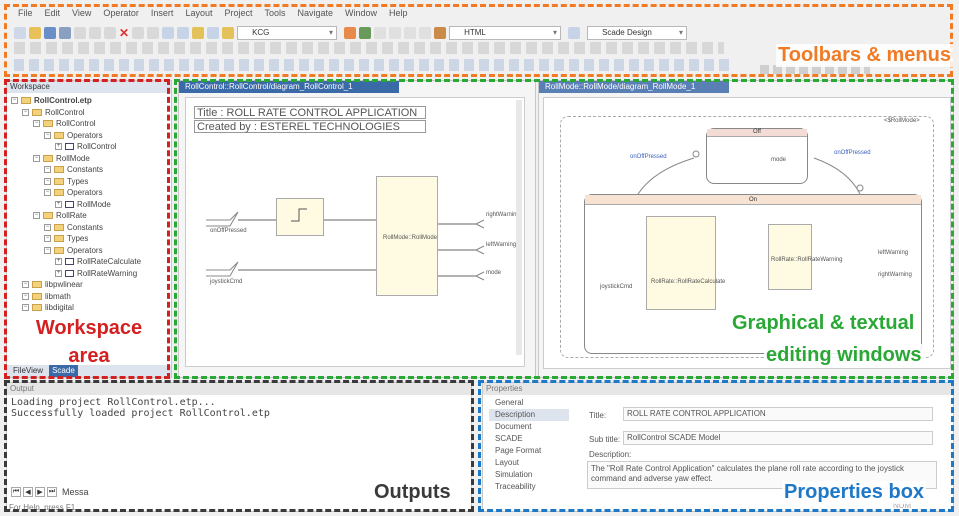  I want to click on save-all-icon, so click(65, 33).